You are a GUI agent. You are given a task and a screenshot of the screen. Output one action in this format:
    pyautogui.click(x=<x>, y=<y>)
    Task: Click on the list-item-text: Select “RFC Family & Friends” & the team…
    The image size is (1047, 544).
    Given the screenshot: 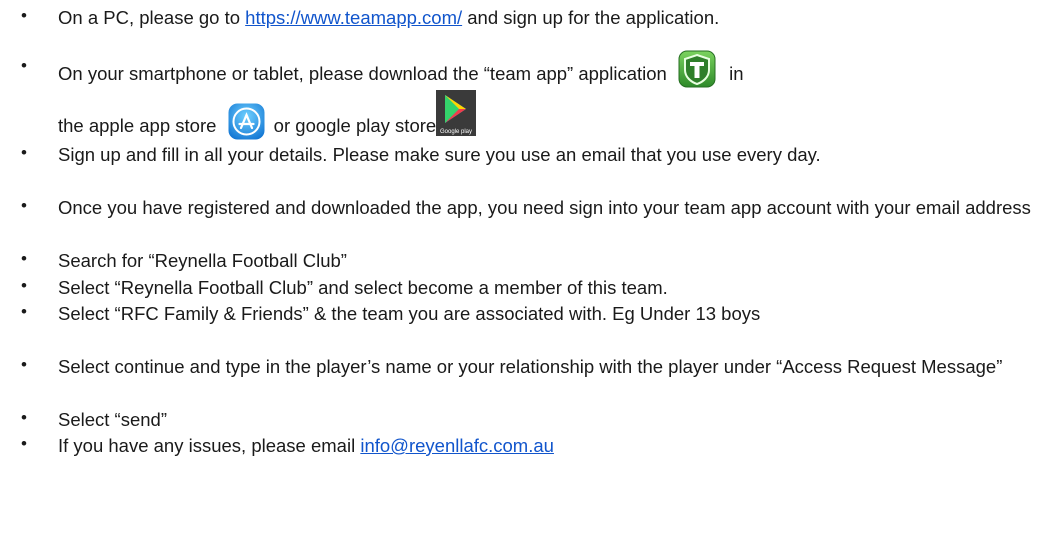 What is the action you would take?
    pyautogui.click(x=409, y=313)
    